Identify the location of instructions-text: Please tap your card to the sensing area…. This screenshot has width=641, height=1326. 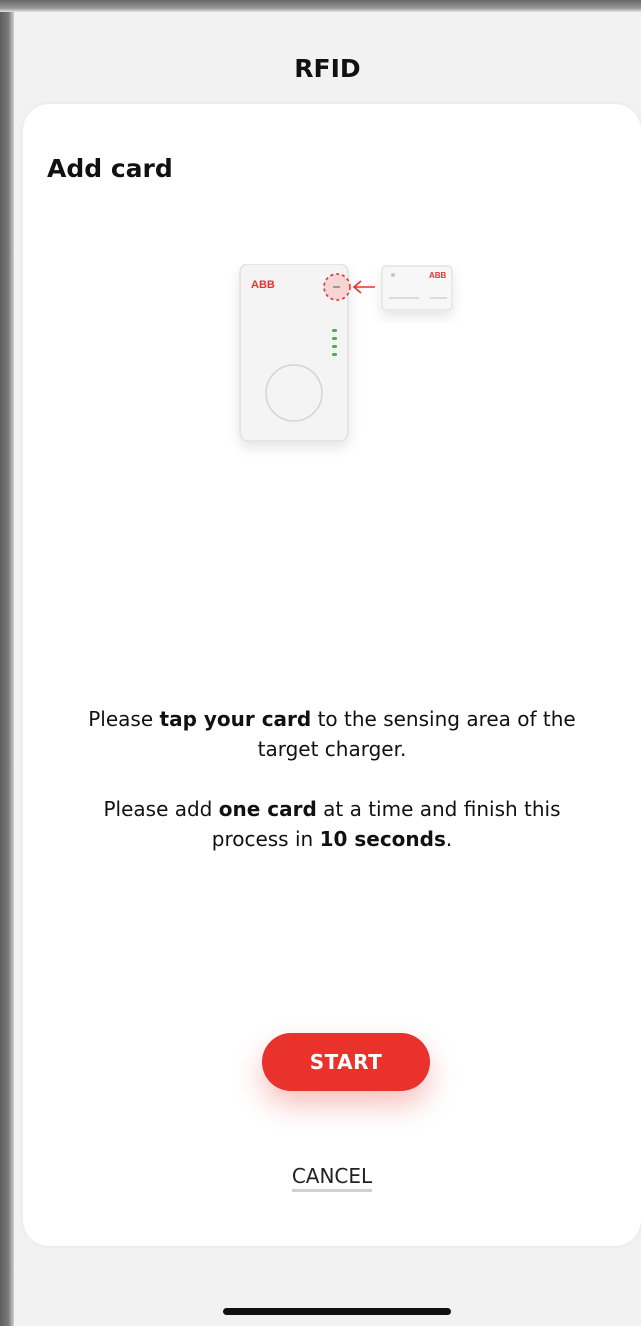
(332, 794).